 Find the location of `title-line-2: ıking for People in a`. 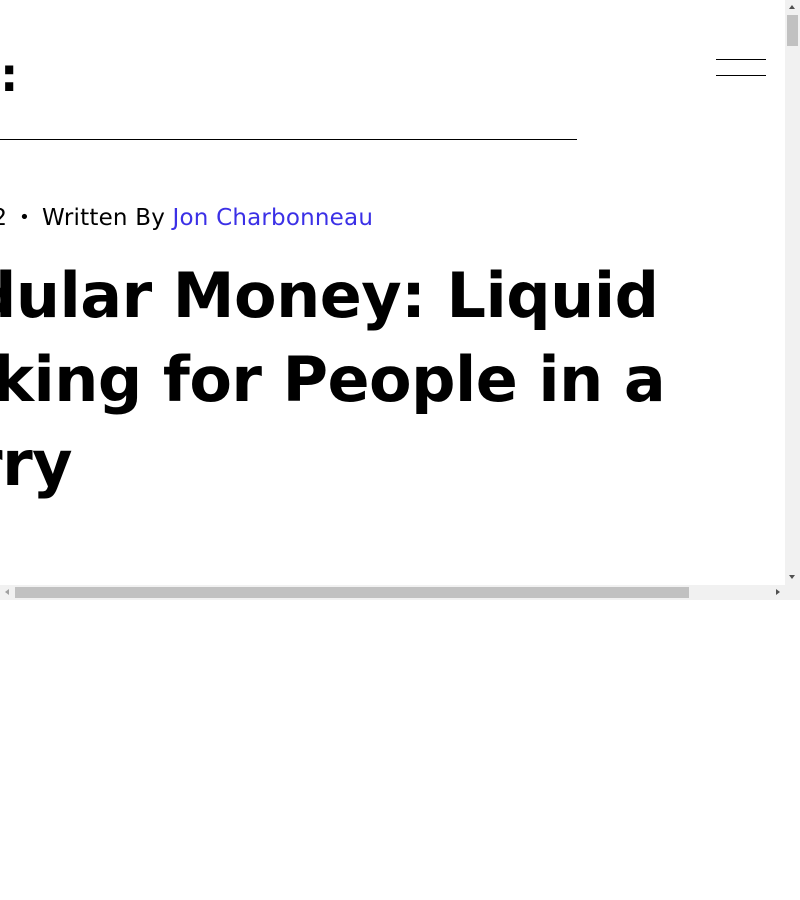

title-line-2: ıking for People in a is located at coordinates (333, 379).